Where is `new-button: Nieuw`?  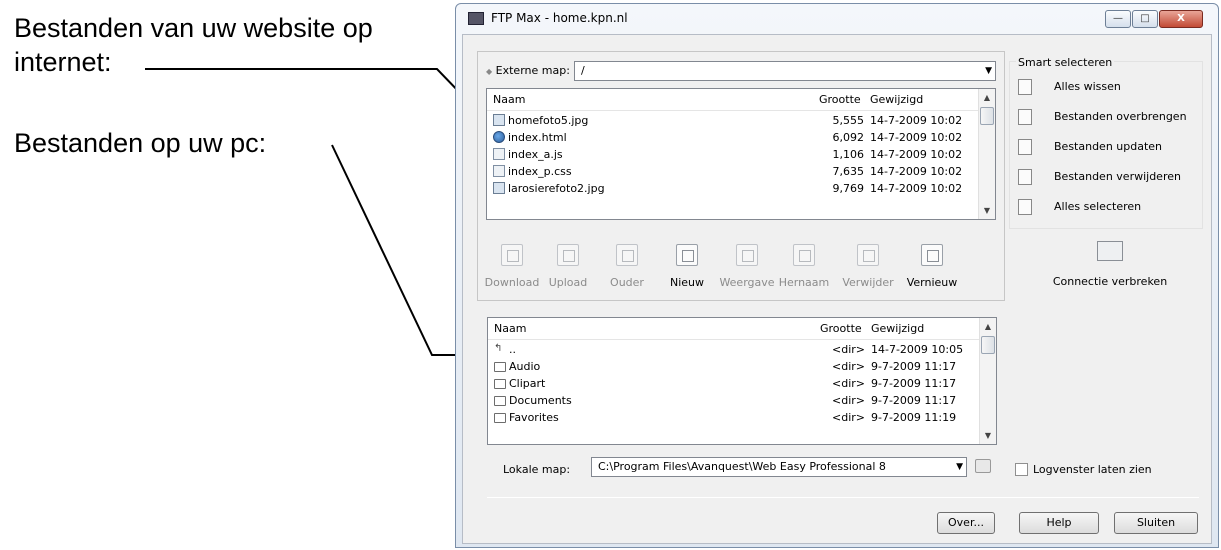 new-button: Nieuw is located at coordinates (687, 266).